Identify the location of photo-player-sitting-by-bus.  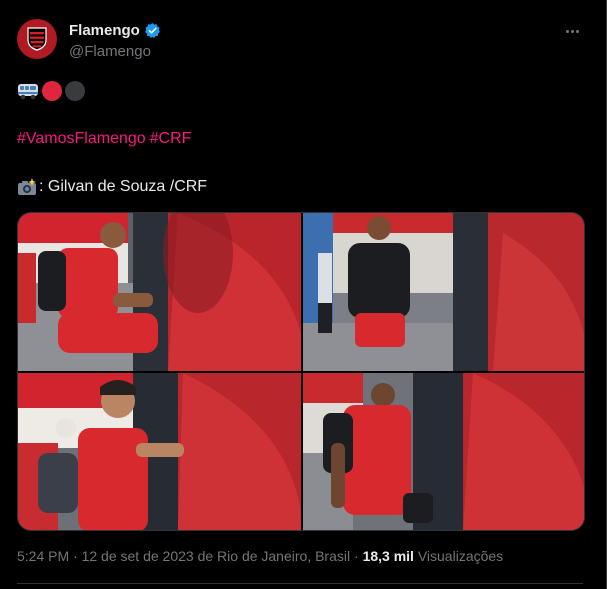
(159, 292).